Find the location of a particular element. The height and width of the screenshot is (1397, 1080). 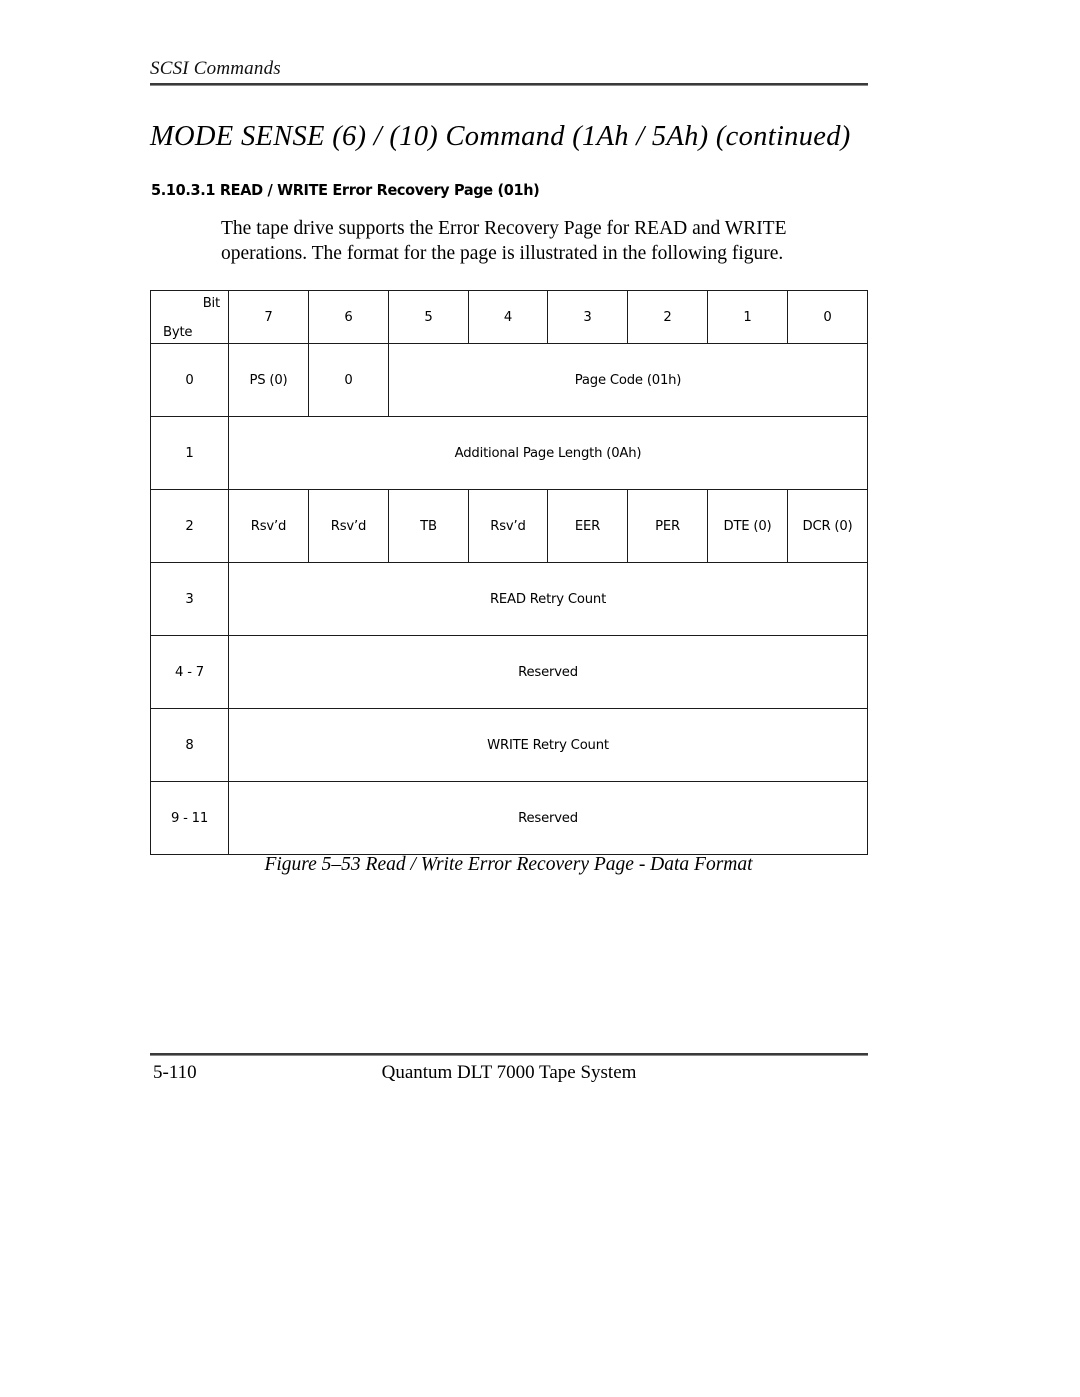

table-row: 4 - 7 Reserved is located at coordinates (509, 672).